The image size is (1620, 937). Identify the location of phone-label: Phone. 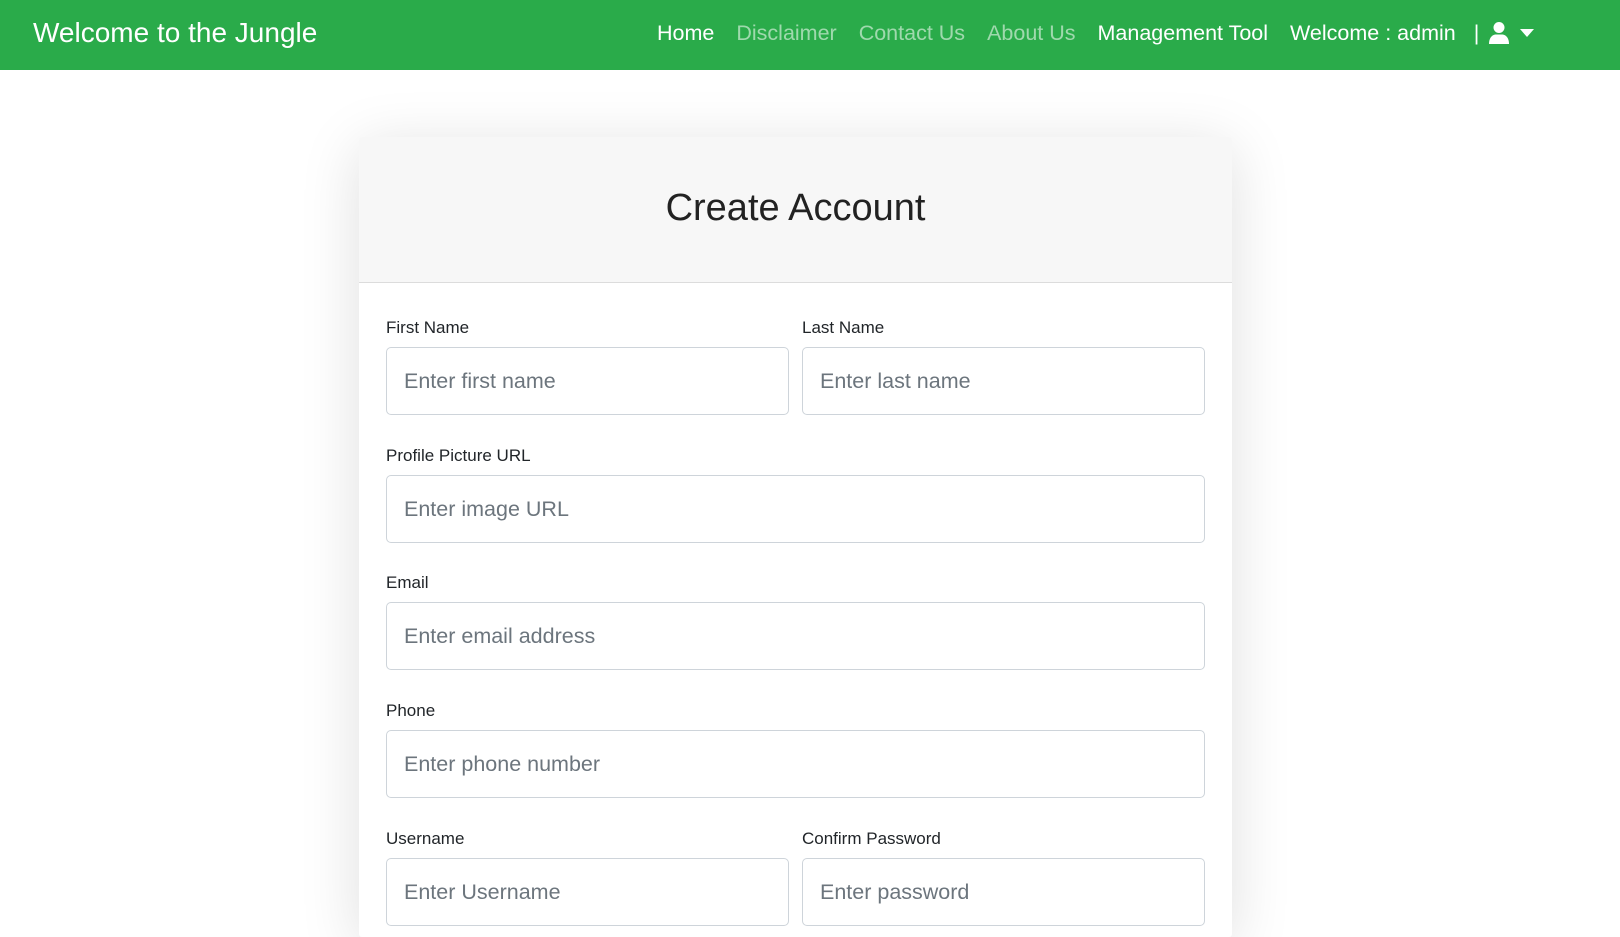
(411, 710).